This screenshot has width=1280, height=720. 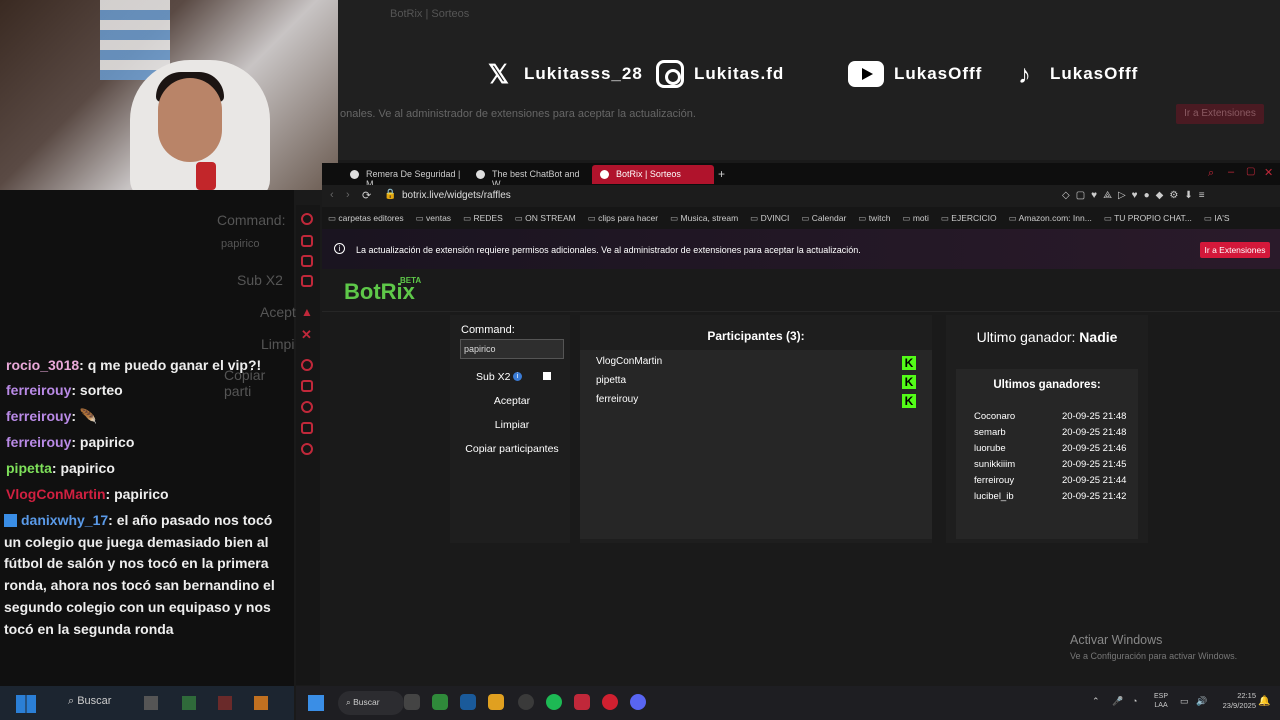 I want to click on settings-icon, so click(x=307, y=449).